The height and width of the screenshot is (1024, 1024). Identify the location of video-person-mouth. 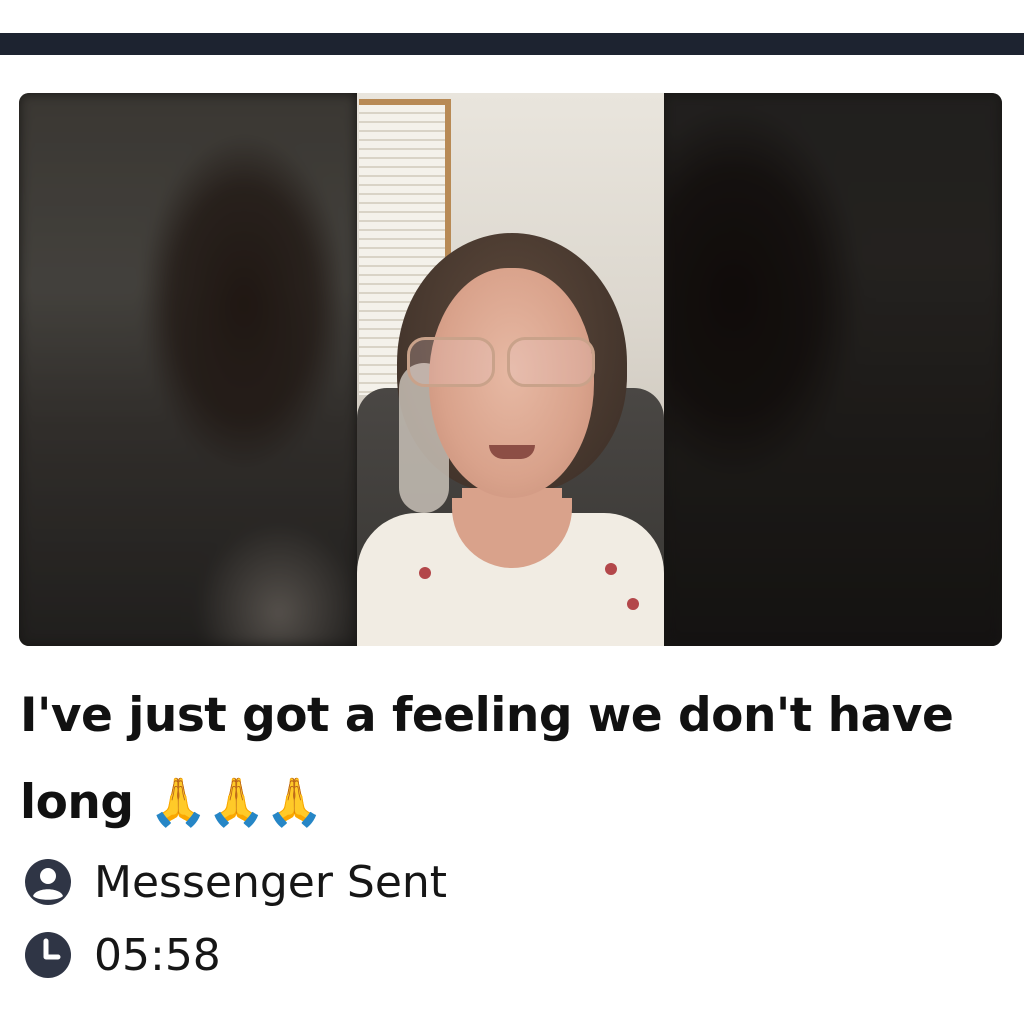
(512, 452).